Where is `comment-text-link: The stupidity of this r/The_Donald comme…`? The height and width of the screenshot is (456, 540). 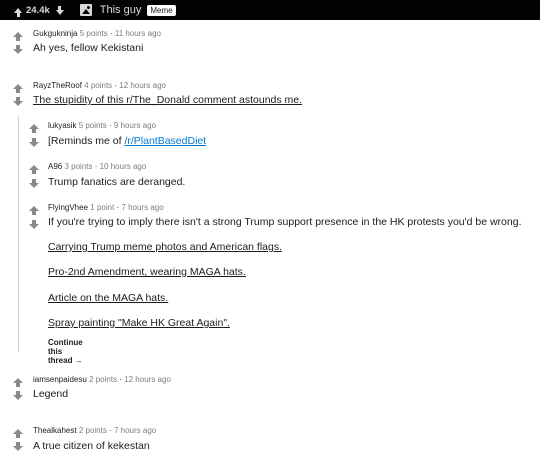 comment-text-link: The stupidity of this r/The_Donald comme… is located at coordinates (167, 100).